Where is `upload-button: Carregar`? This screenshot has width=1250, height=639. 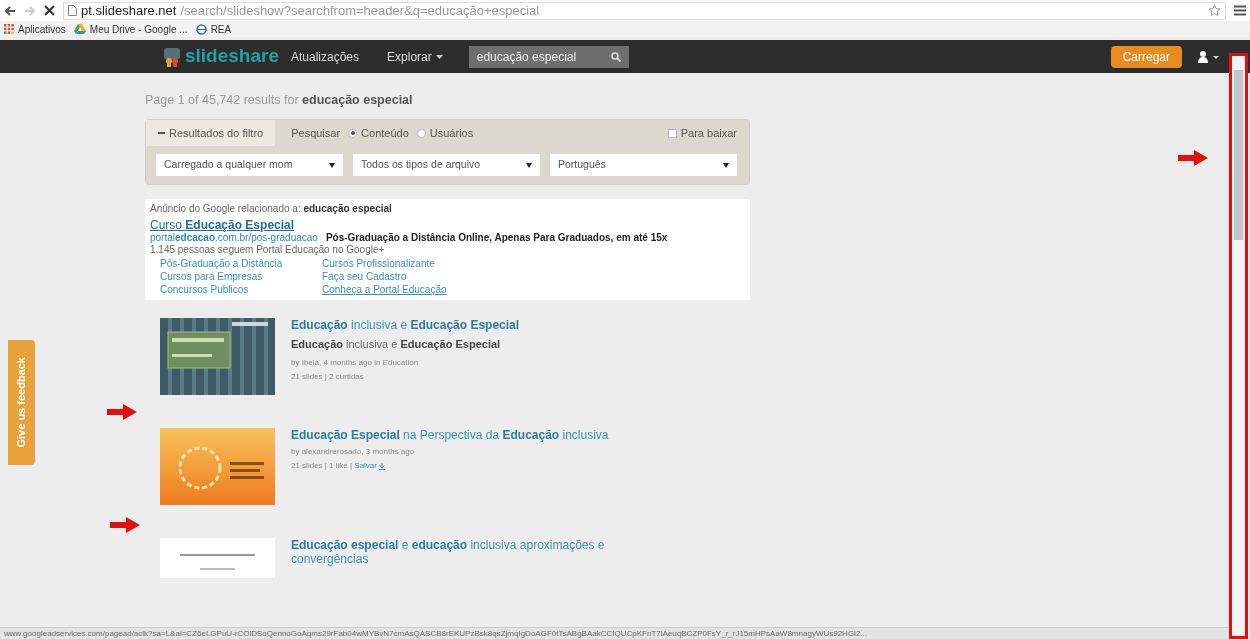
upload-button: Carregar is located at coordinates (1146, 56).